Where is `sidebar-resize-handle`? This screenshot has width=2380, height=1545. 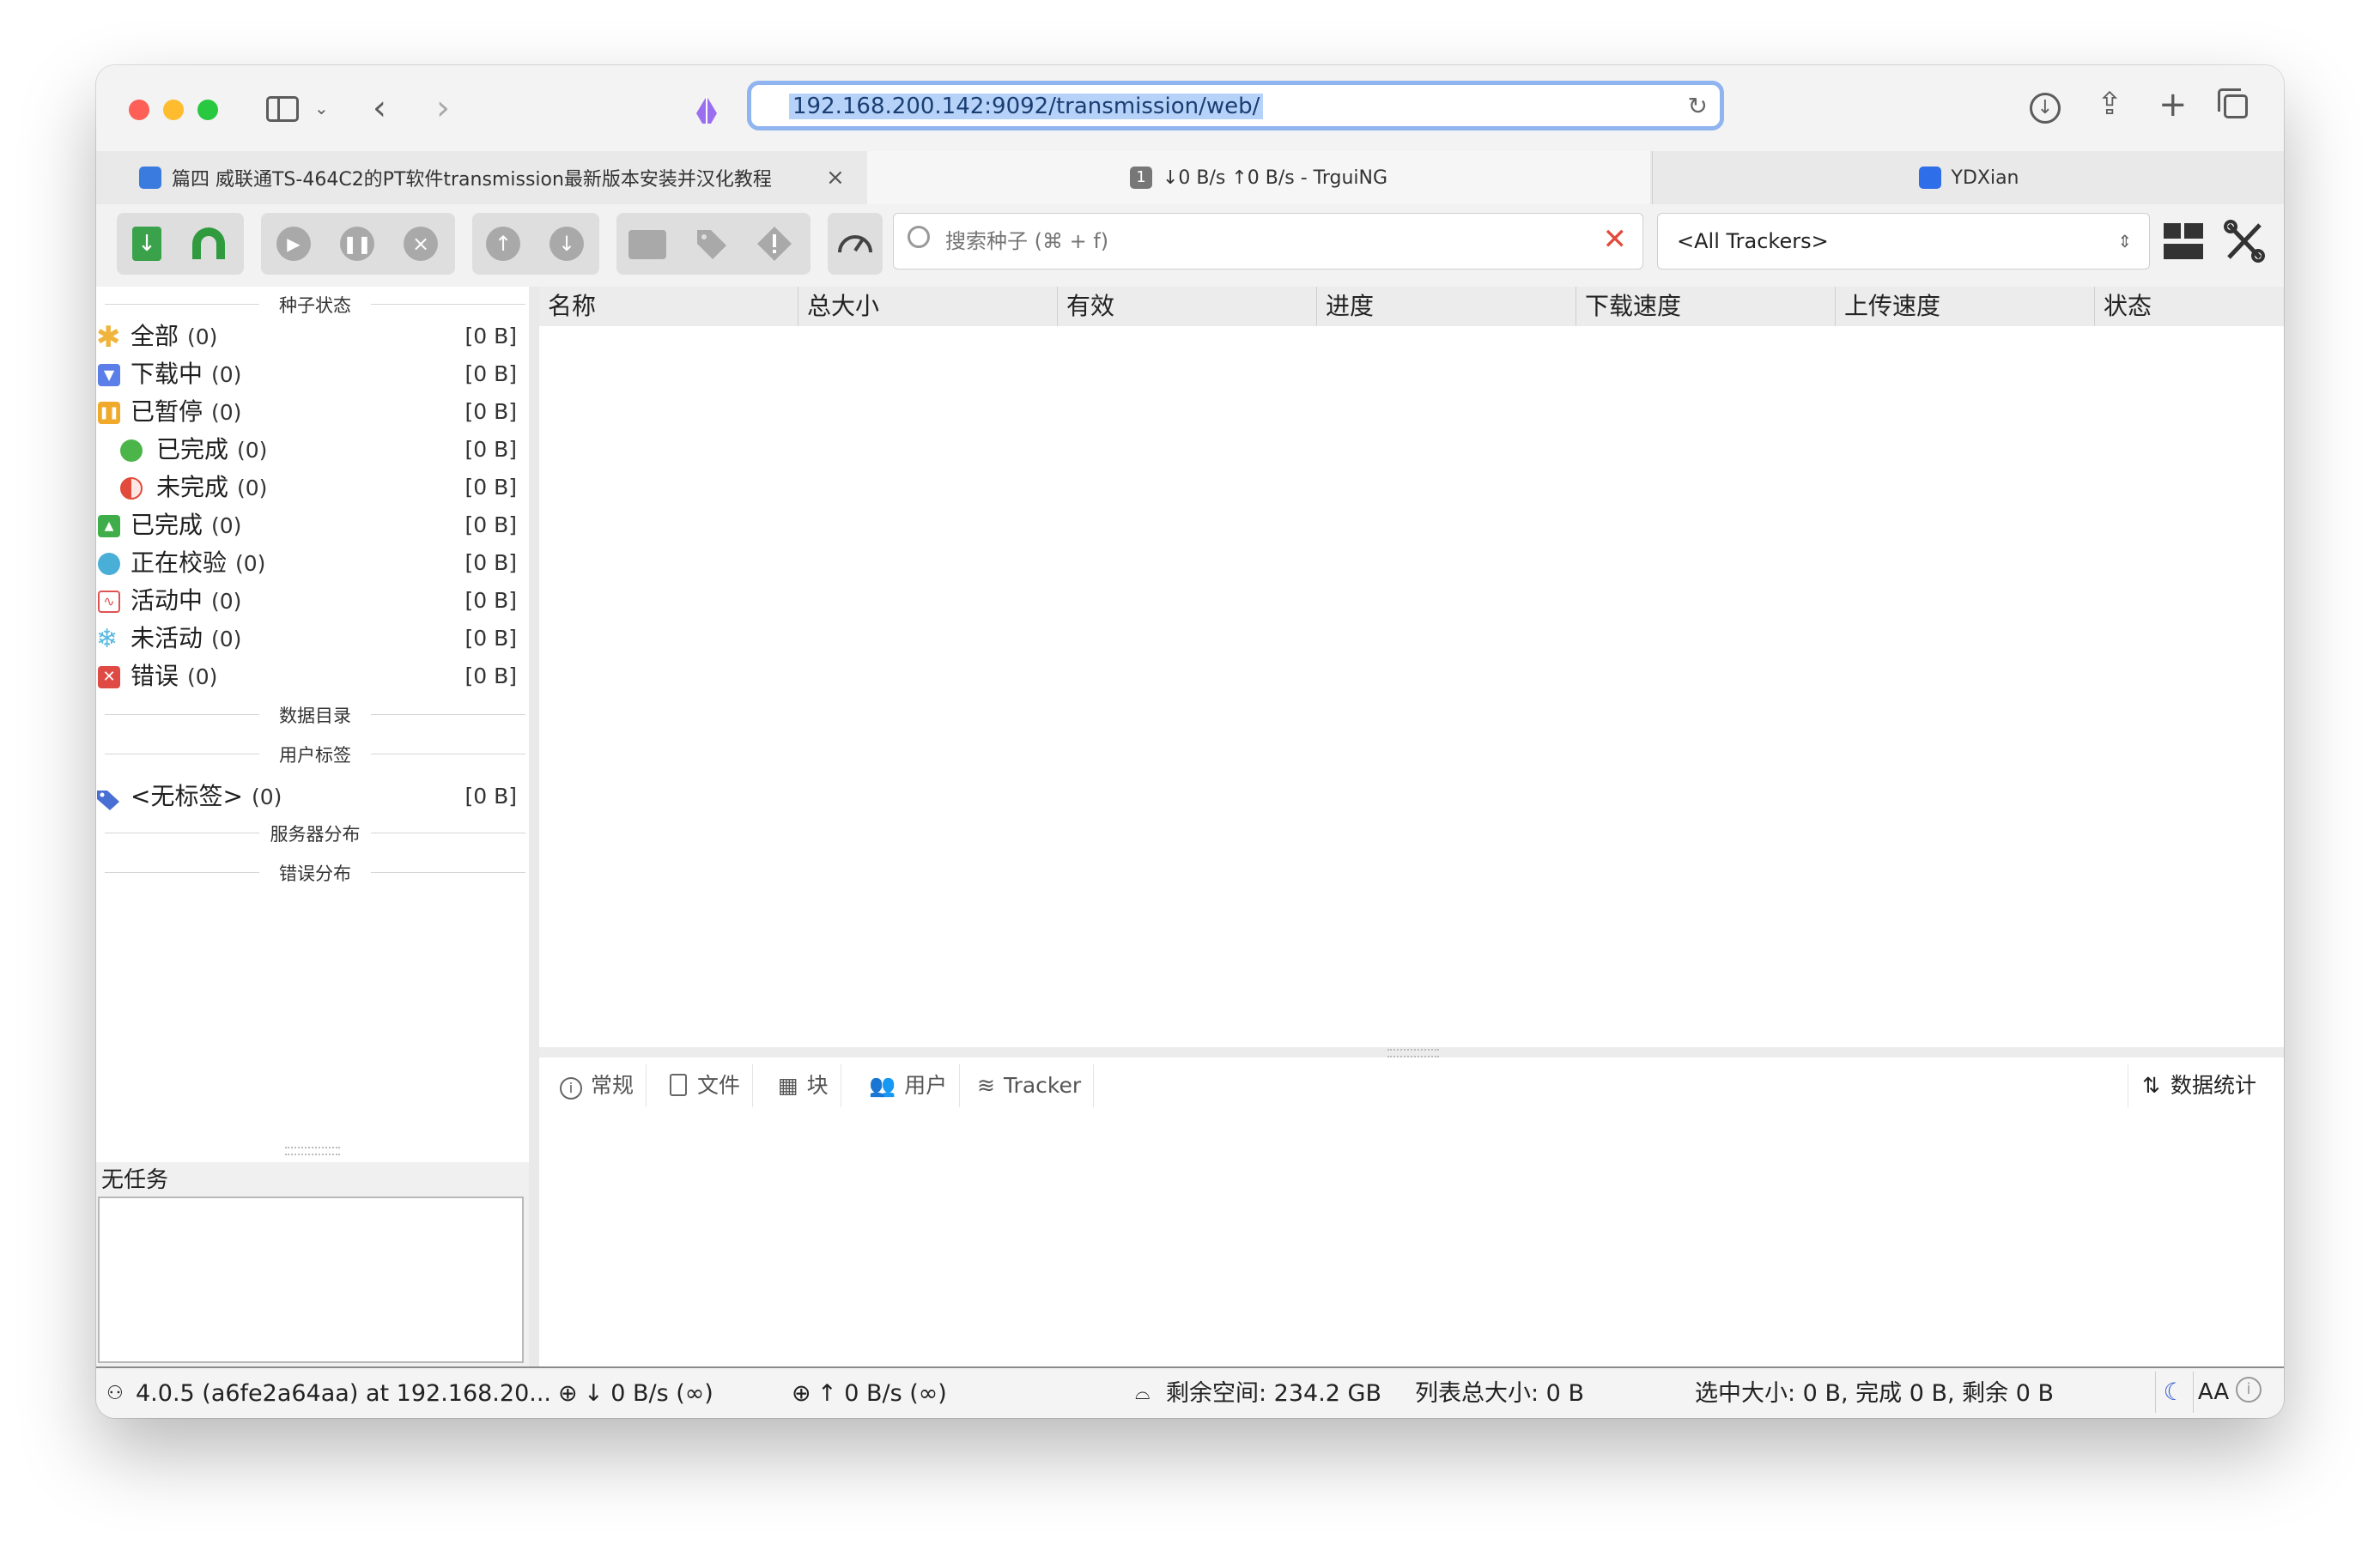
sidebar-resize-handle is located at coordinates (312, 1151).